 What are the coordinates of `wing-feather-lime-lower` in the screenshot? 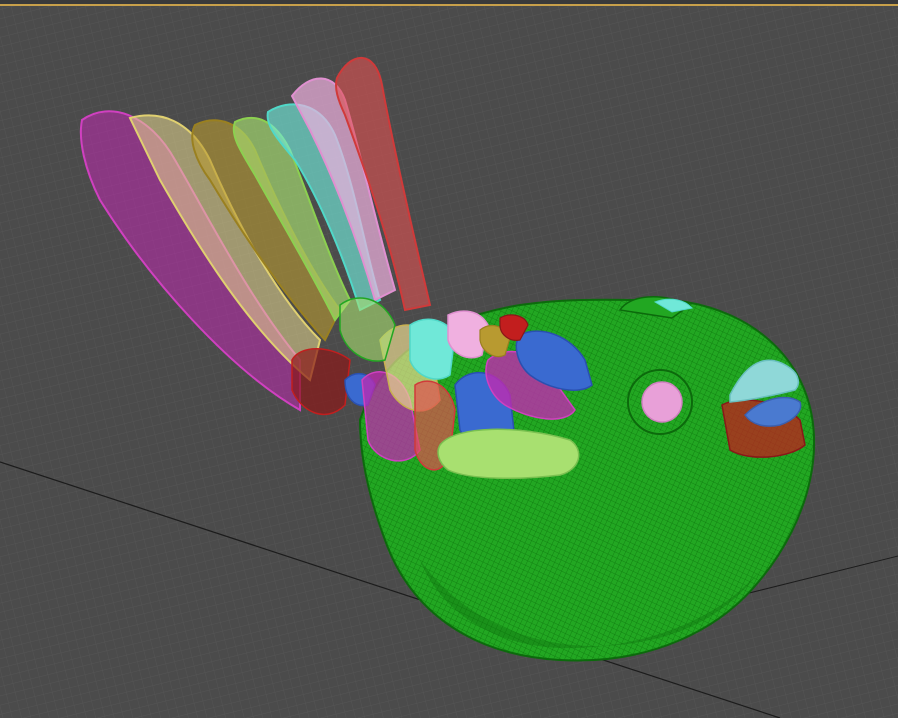 It's located at (508, 453).